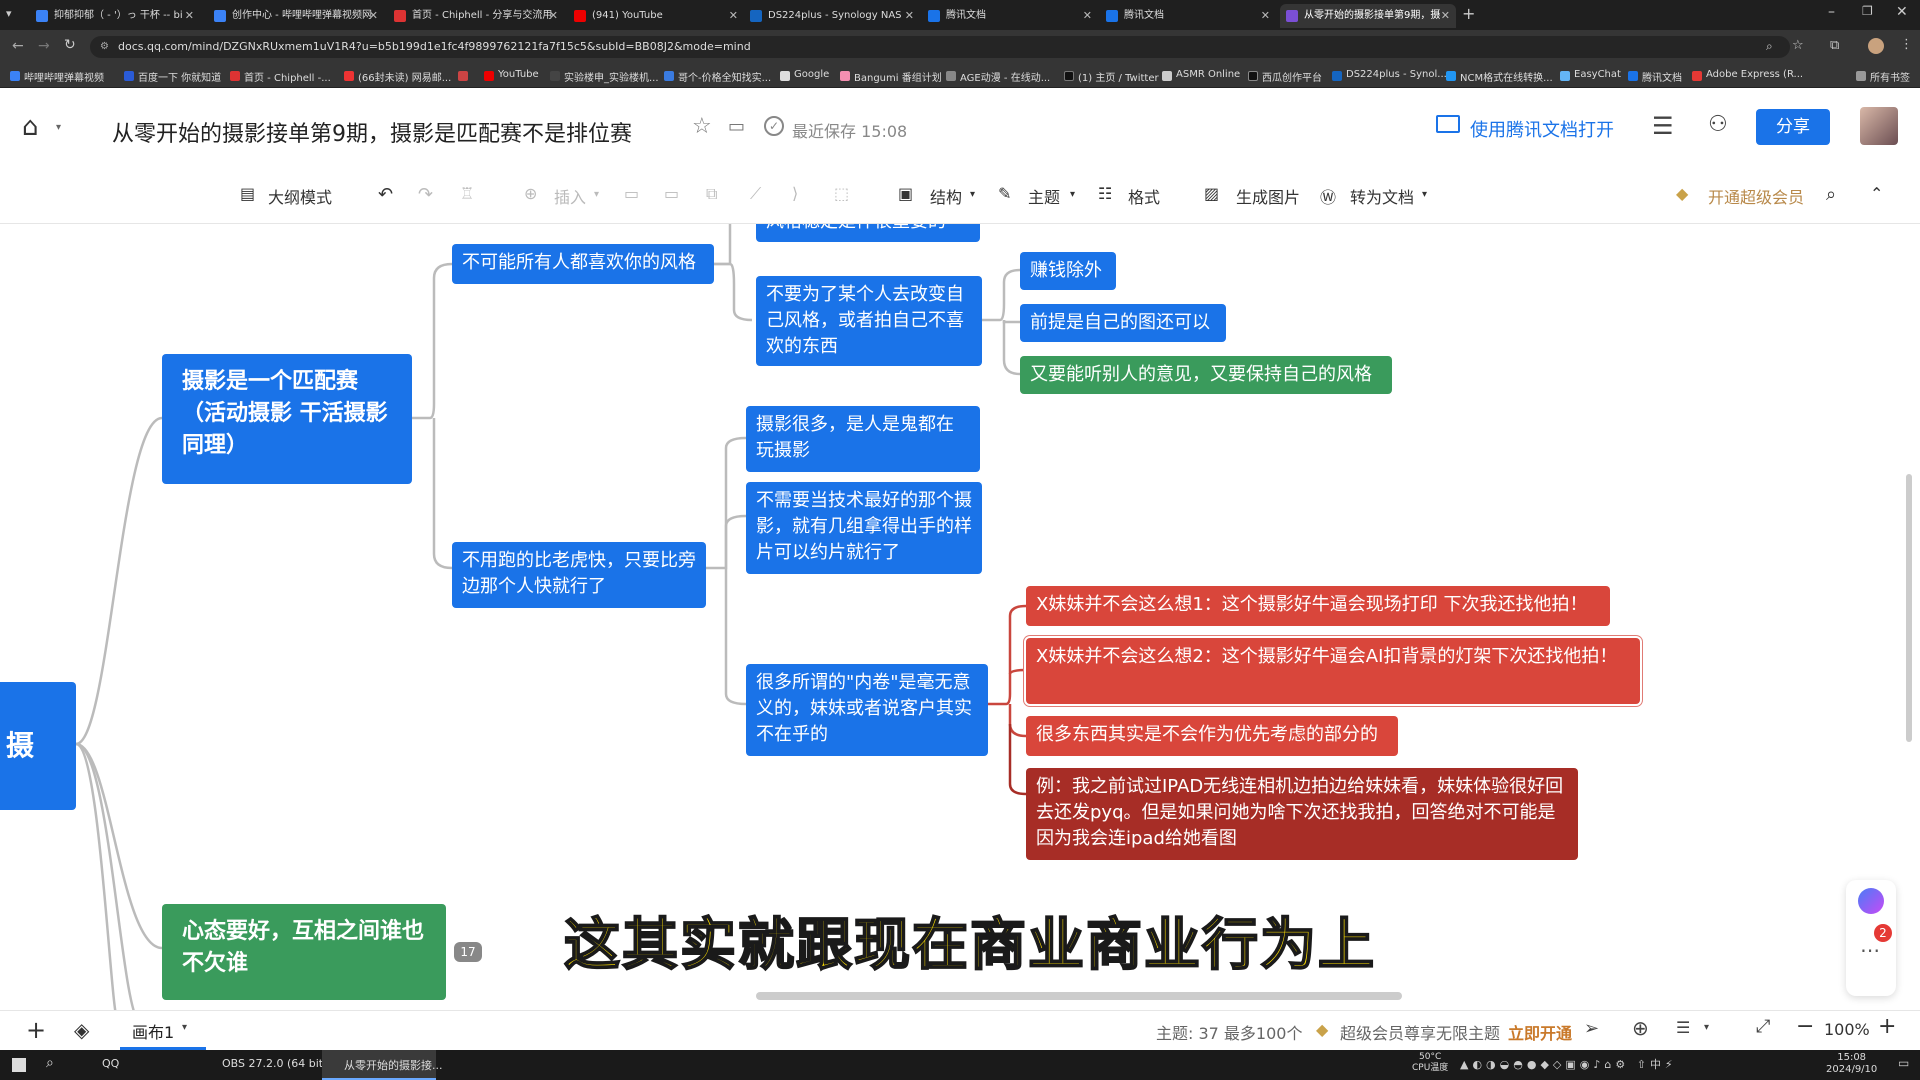 This screenshot has height=1080, width=1920. Describe the element at coordinates (1448, 124) in the screenshot. I see `monitor-icon` at that location.